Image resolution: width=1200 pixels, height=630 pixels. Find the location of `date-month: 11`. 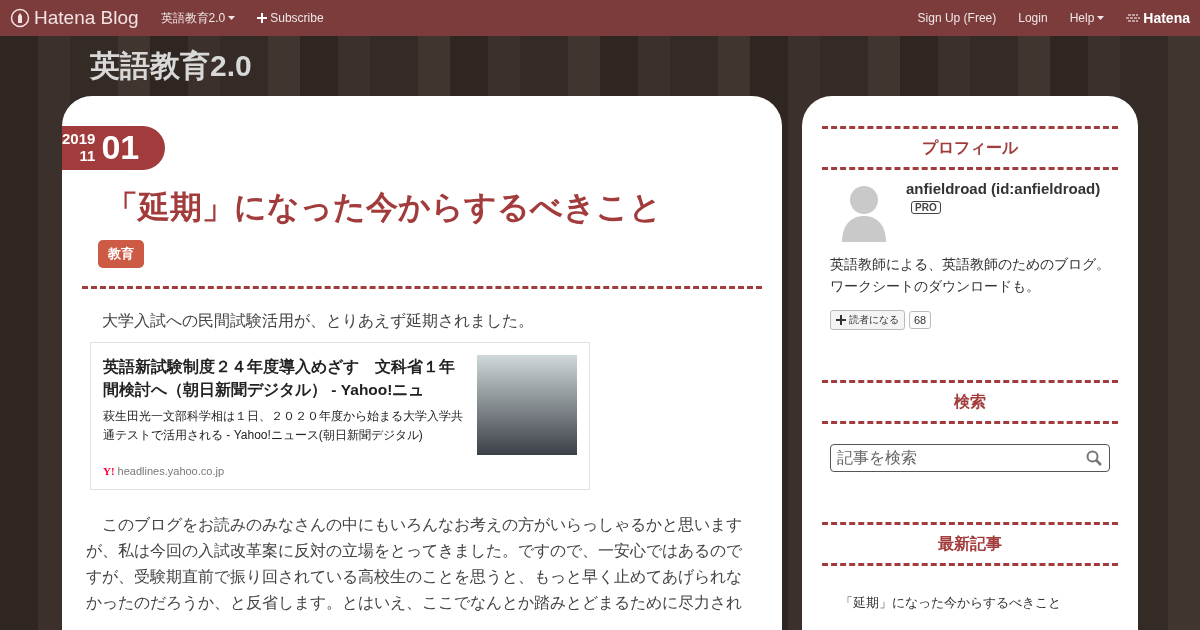

date-month: 11 is located at coordinates (87, 155).